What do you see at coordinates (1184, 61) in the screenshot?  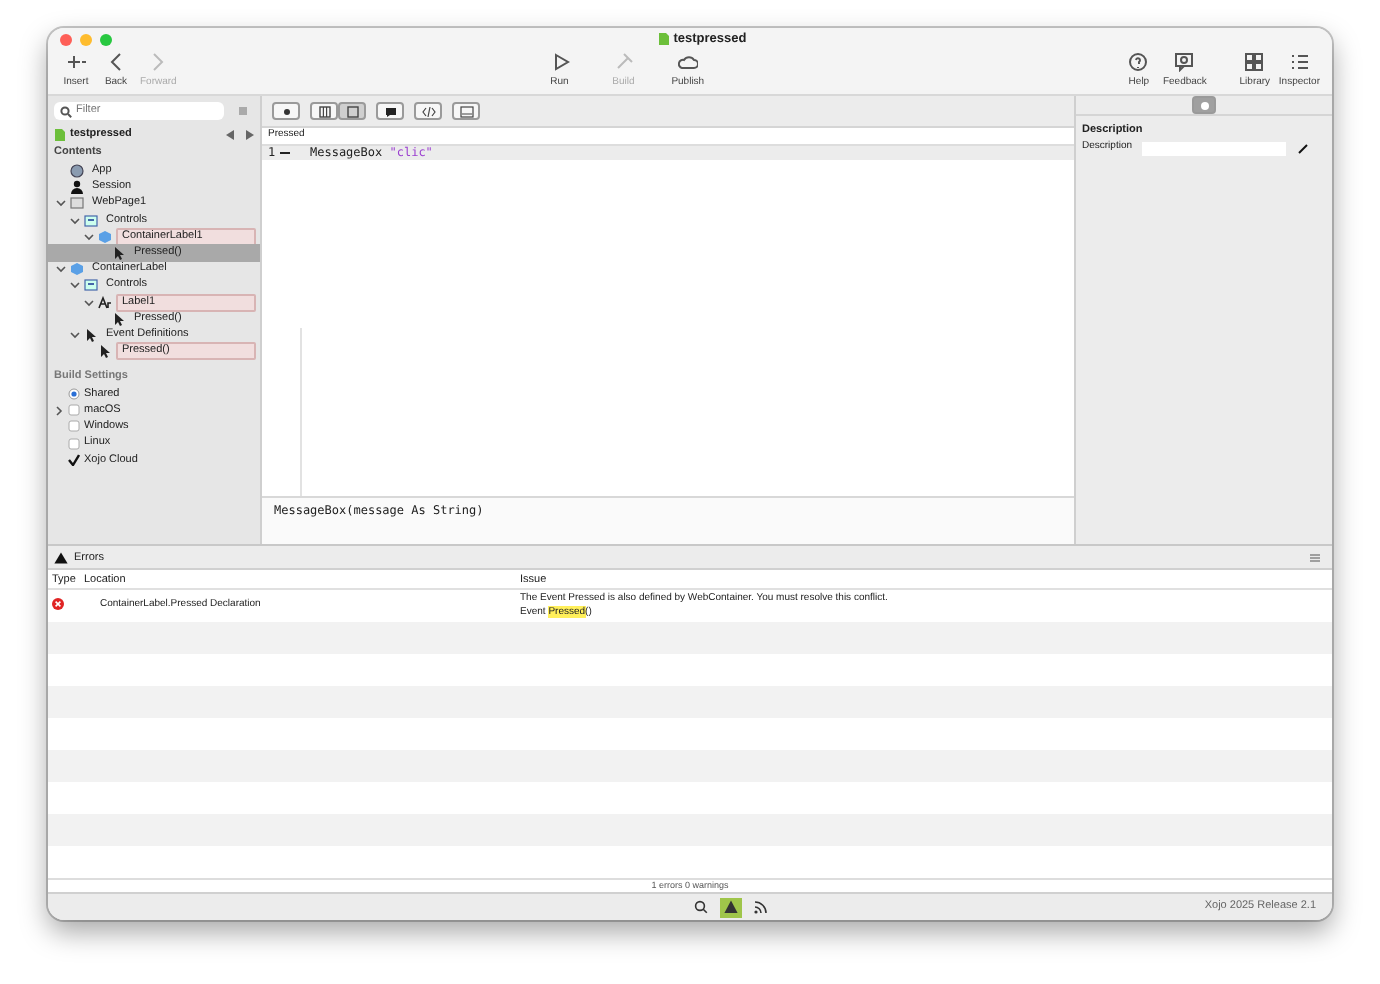 I see `feedback-icon` at bounding box center [1184, 61].